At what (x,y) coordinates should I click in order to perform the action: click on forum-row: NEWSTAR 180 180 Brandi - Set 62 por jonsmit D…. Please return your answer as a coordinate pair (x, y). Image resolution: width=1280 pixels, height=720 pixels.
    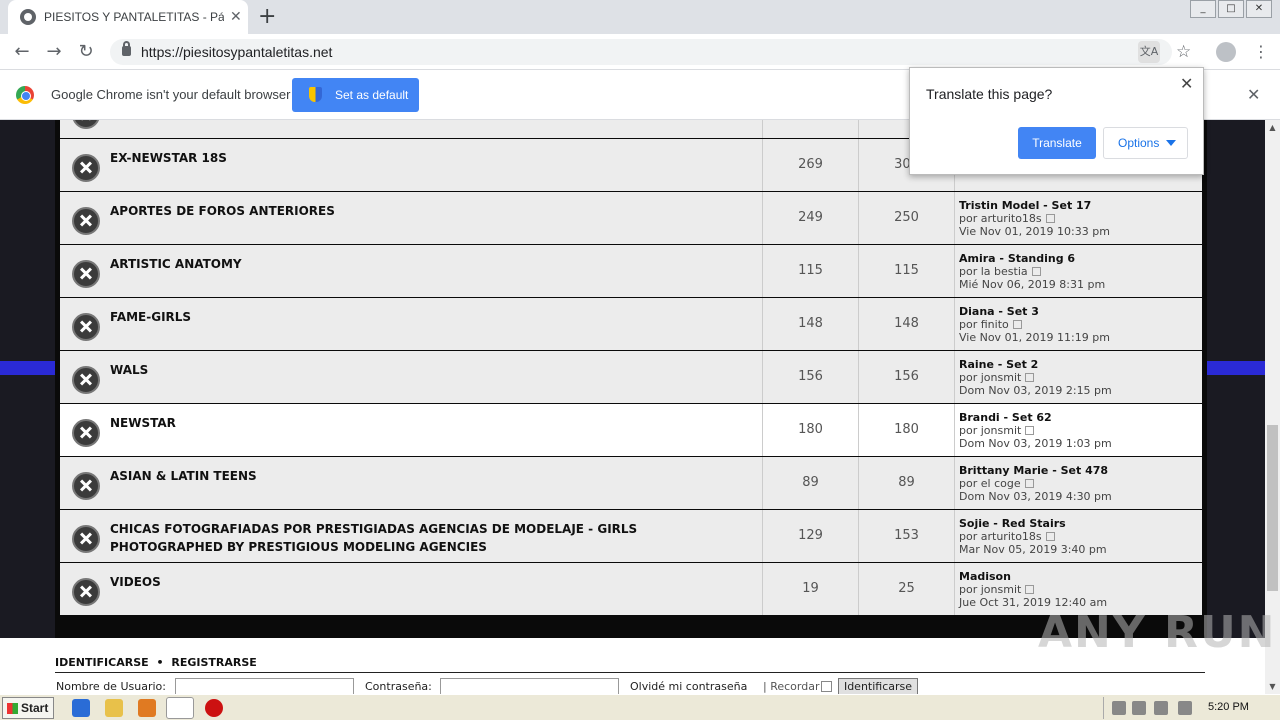
    Looking at the image, I should click on (631, 430).